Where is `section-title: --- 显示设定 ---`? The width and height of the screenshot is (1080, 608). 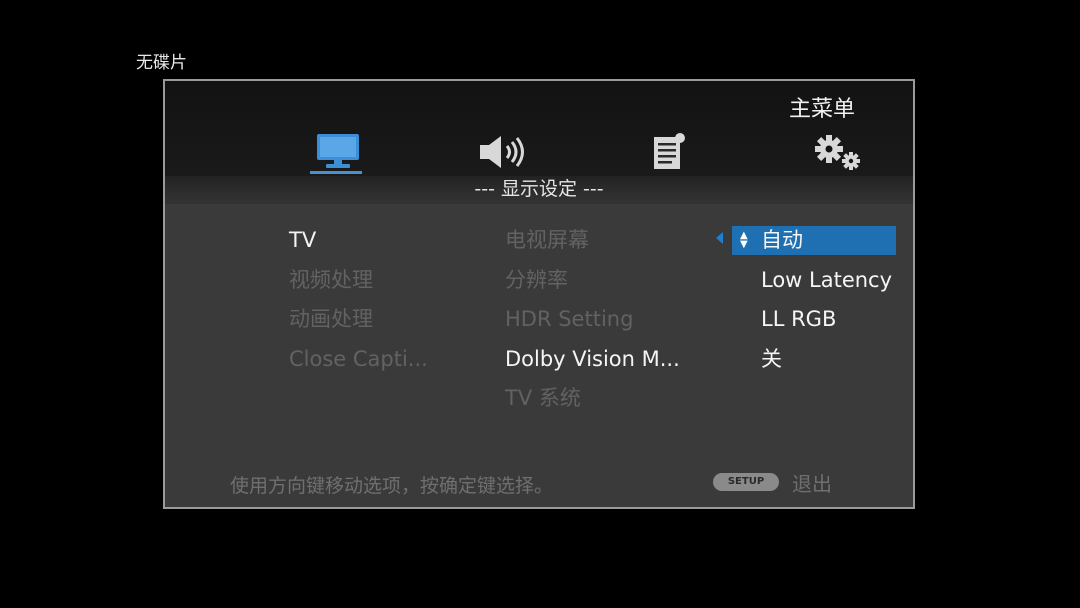
section-title: --- 显示设定 --- is located at coordinates (539, 190).